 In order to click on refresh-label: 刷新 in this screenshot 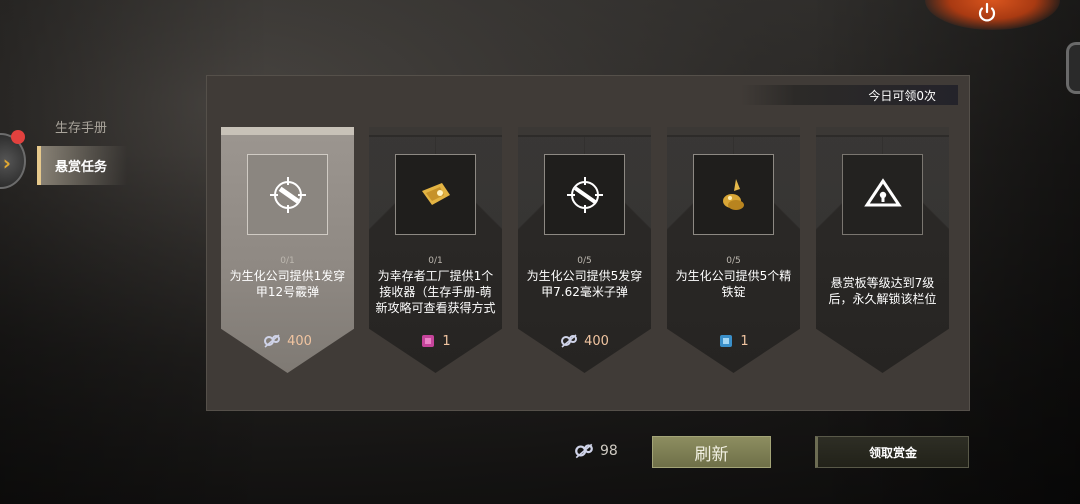, I will do `click(711, 454)`.